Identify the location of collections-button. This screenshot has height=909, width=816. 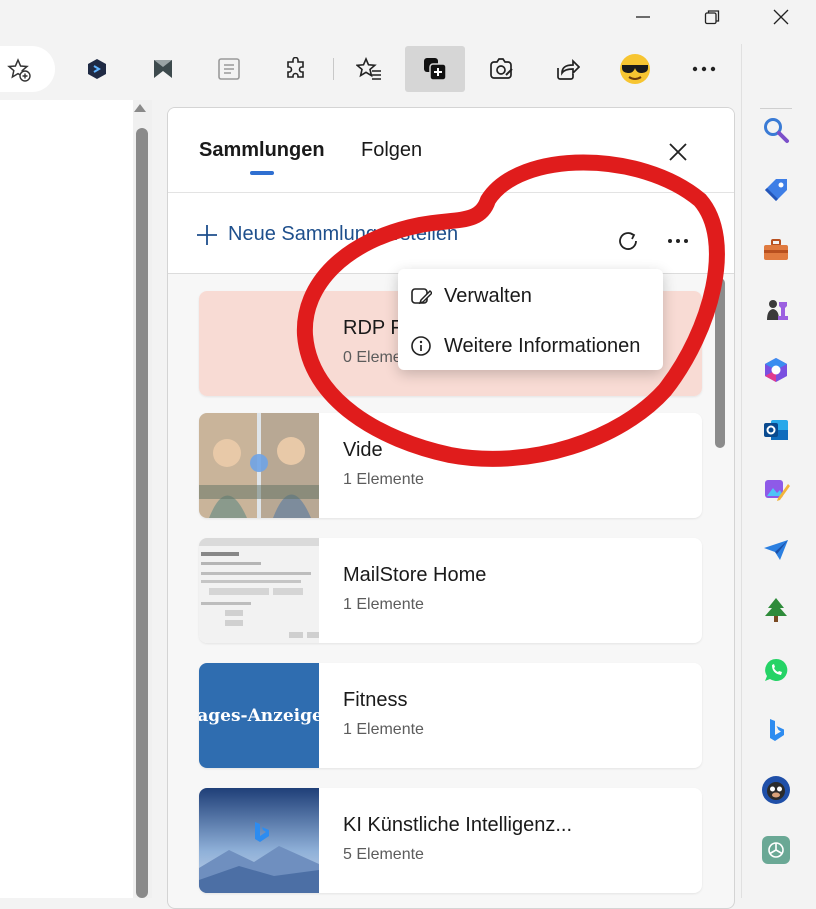
(435, 69).